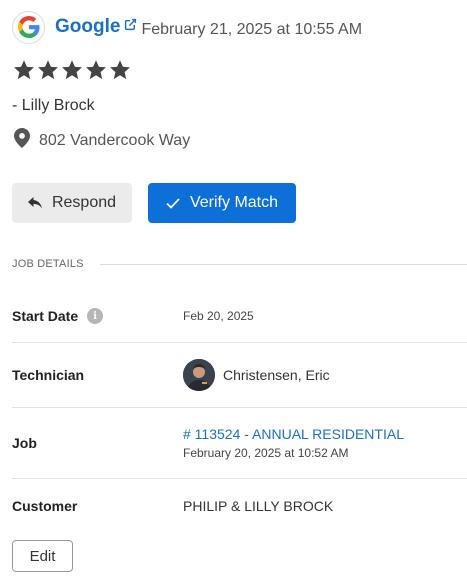 The width and height of the screenshot is (467, 585). Describe the element at coordinates (218, 316) in the screenshot. I see `start-date-value: Feb 20, 2025` at that location.